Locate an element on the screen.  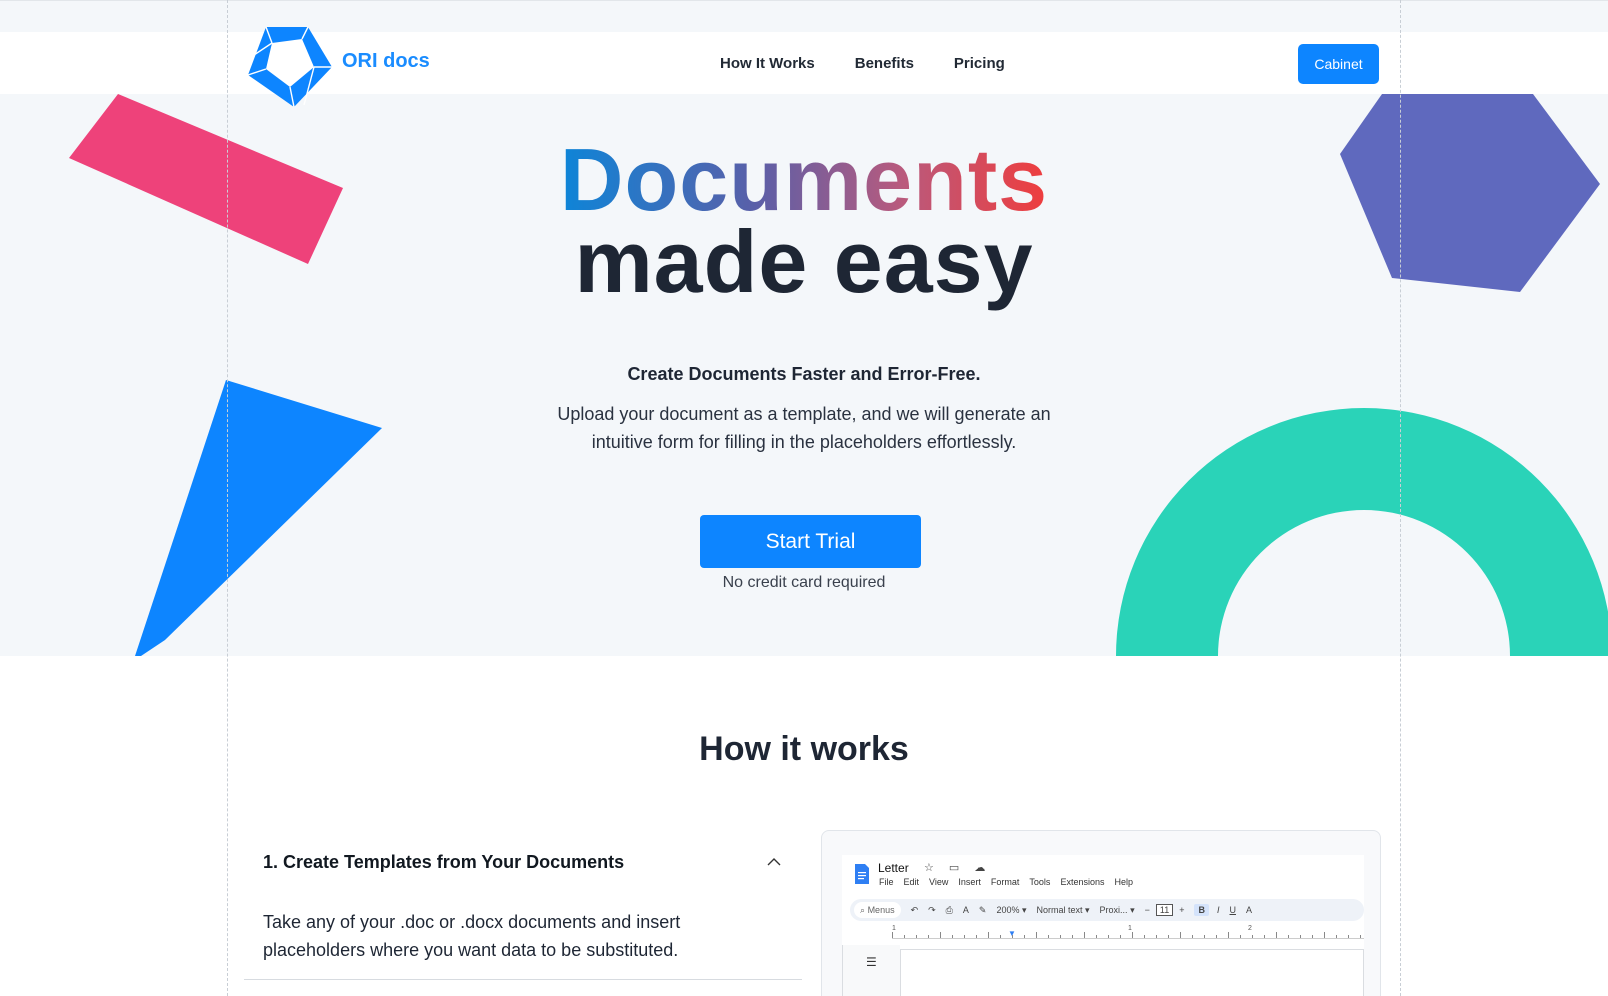
menu-edit: Edit is located at coordinates (912, 882).